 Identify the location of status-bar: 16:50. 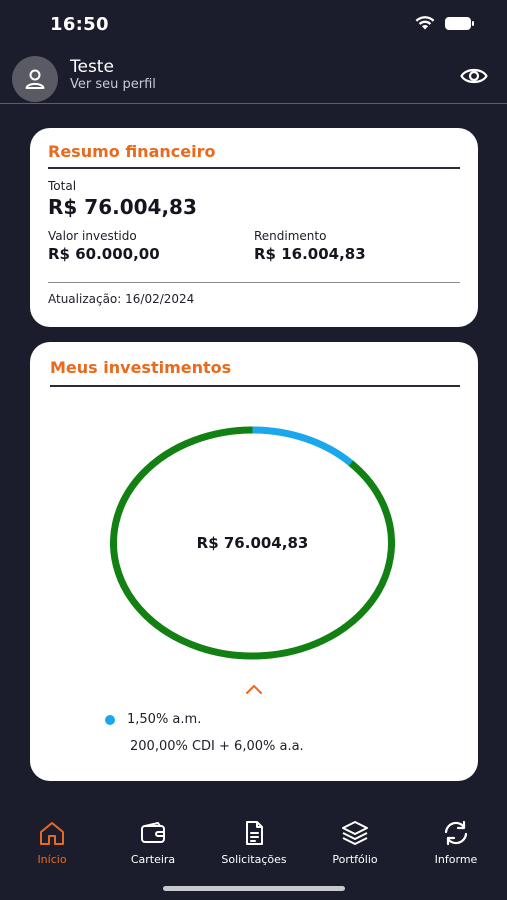
(253, 24).